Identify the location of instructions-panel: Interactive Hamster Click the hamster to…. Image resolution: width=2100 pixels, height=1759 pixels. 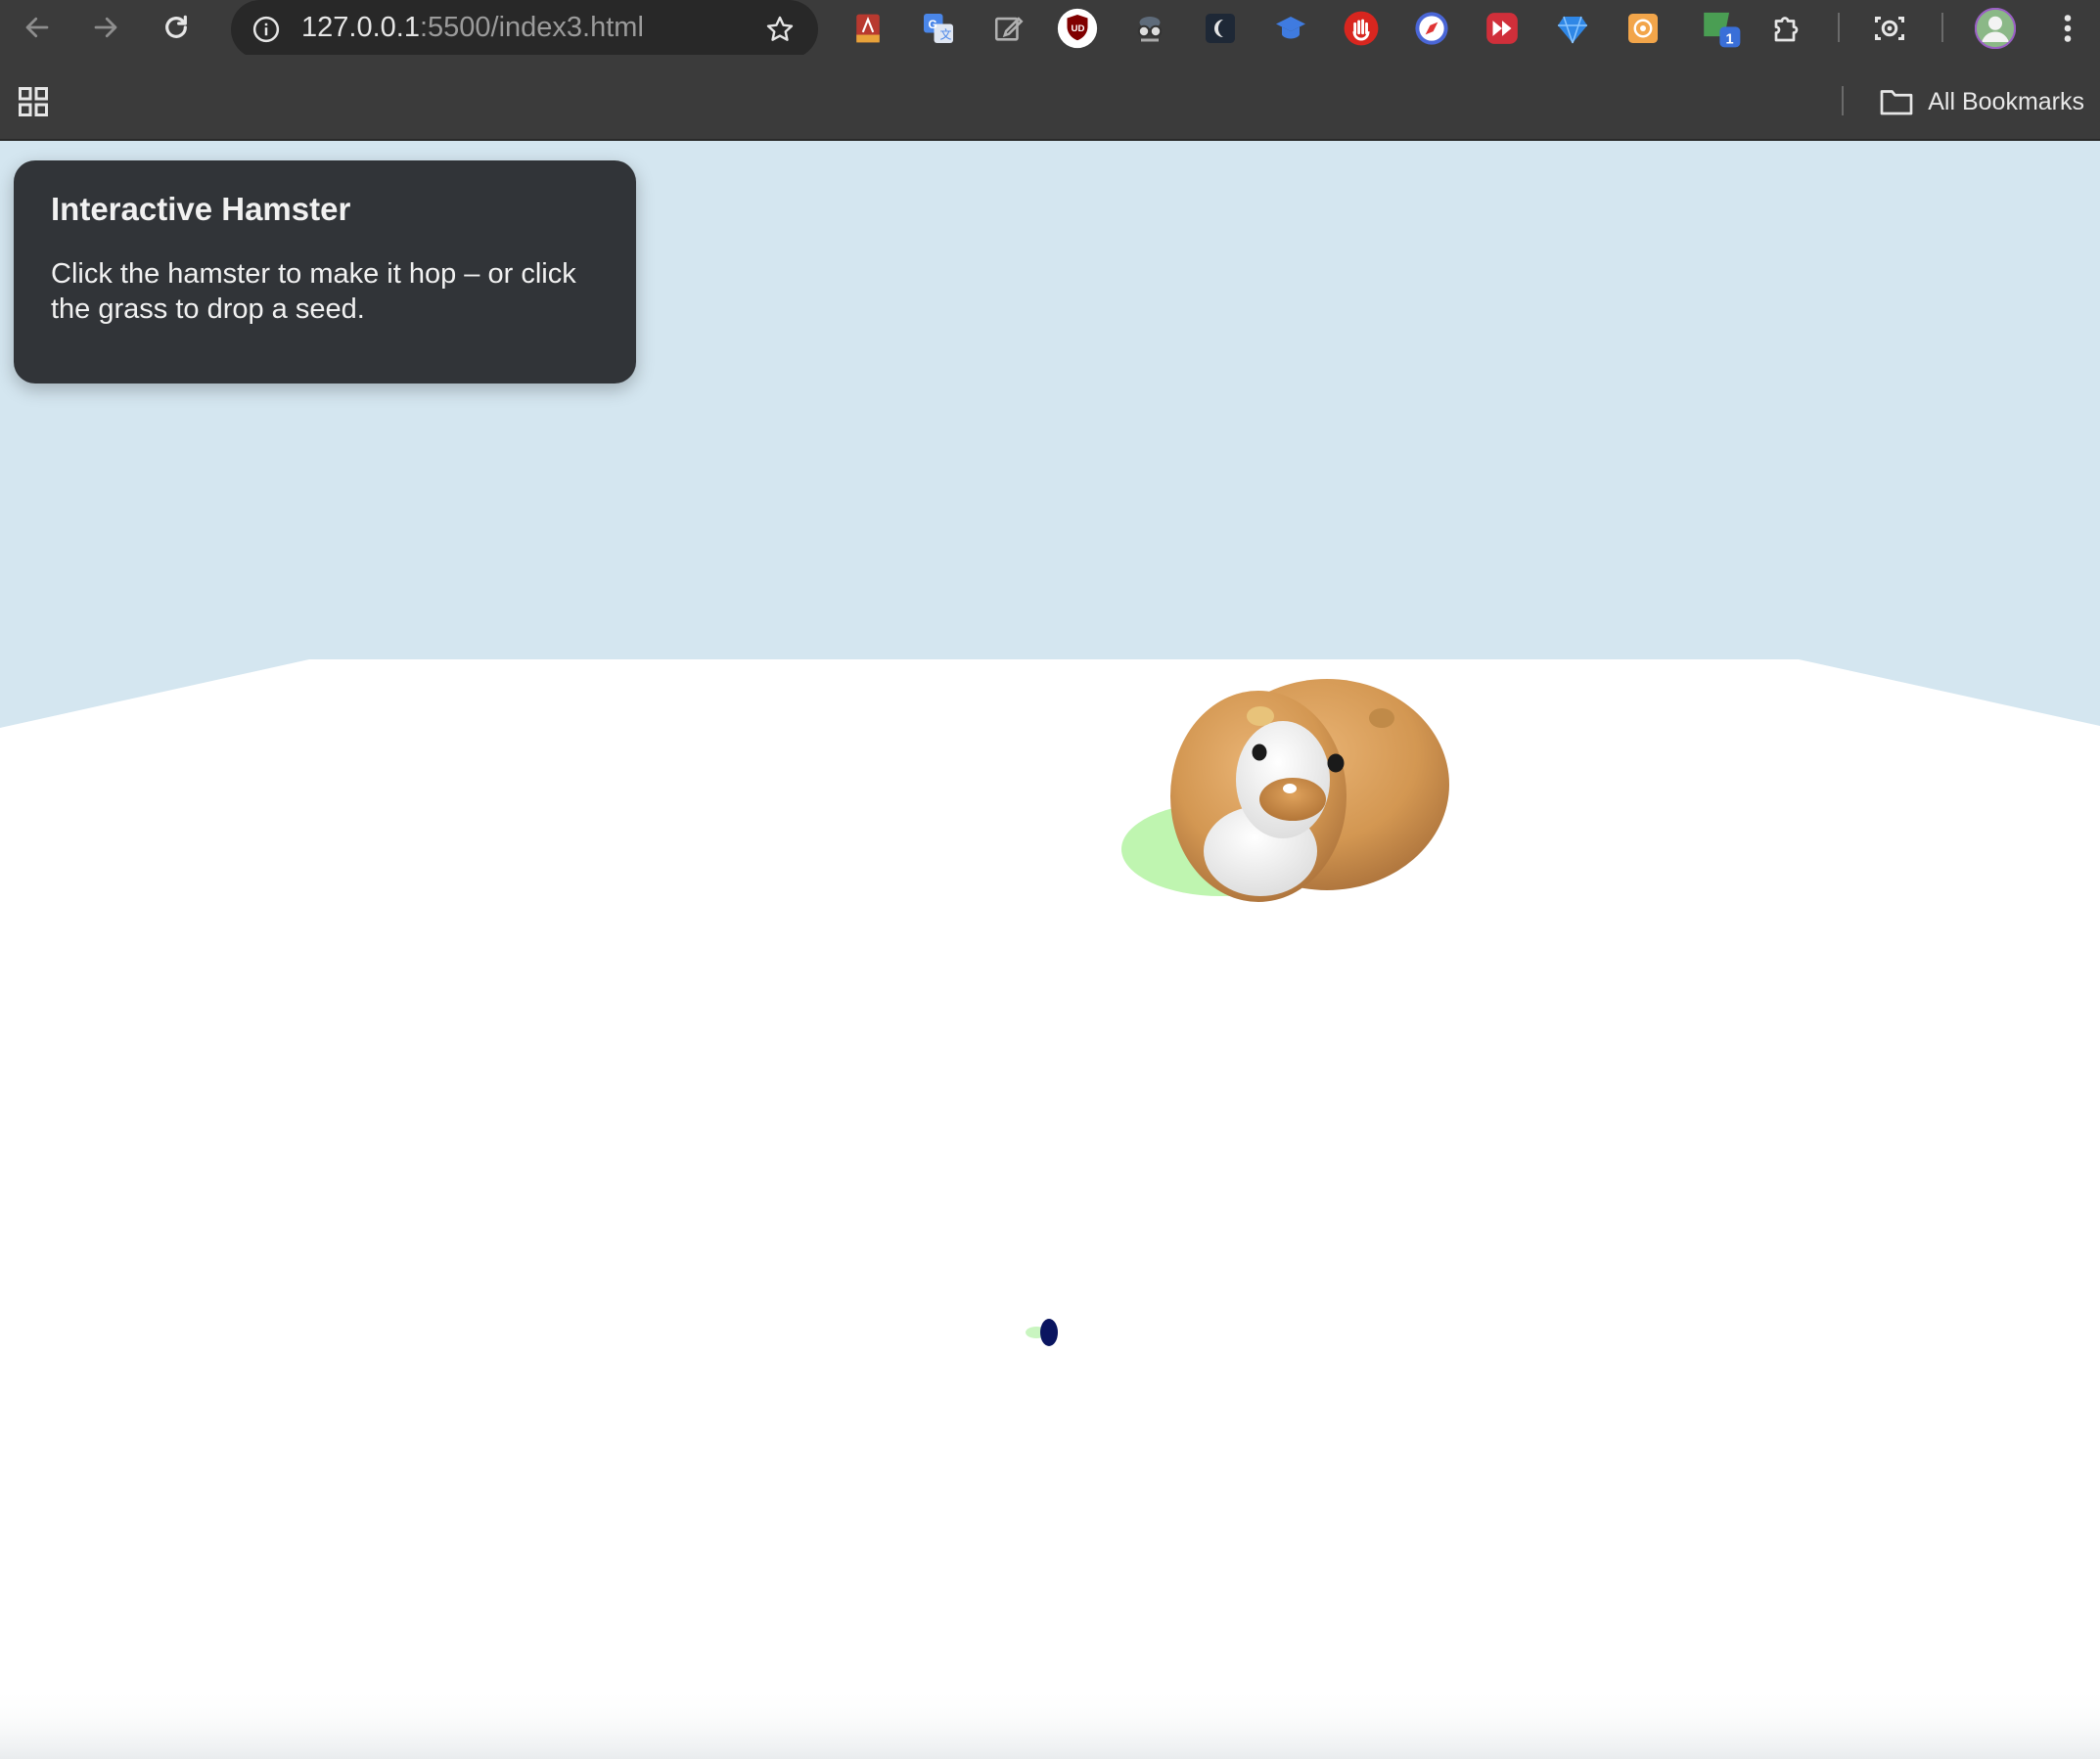
(325, 271).